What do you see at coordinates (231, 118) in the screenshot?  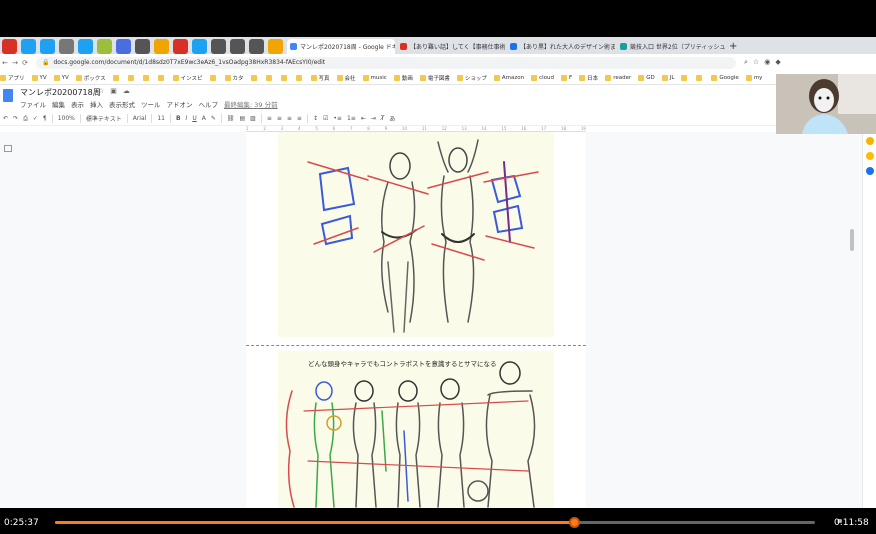 I see `link-icon: ⛓` at bounding box center [231, 118].